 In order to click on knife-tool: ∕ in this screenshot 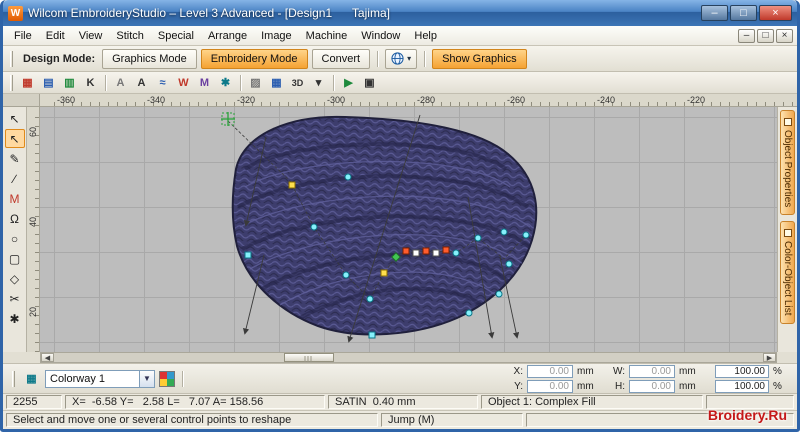, I will do `click(15, 178)`.